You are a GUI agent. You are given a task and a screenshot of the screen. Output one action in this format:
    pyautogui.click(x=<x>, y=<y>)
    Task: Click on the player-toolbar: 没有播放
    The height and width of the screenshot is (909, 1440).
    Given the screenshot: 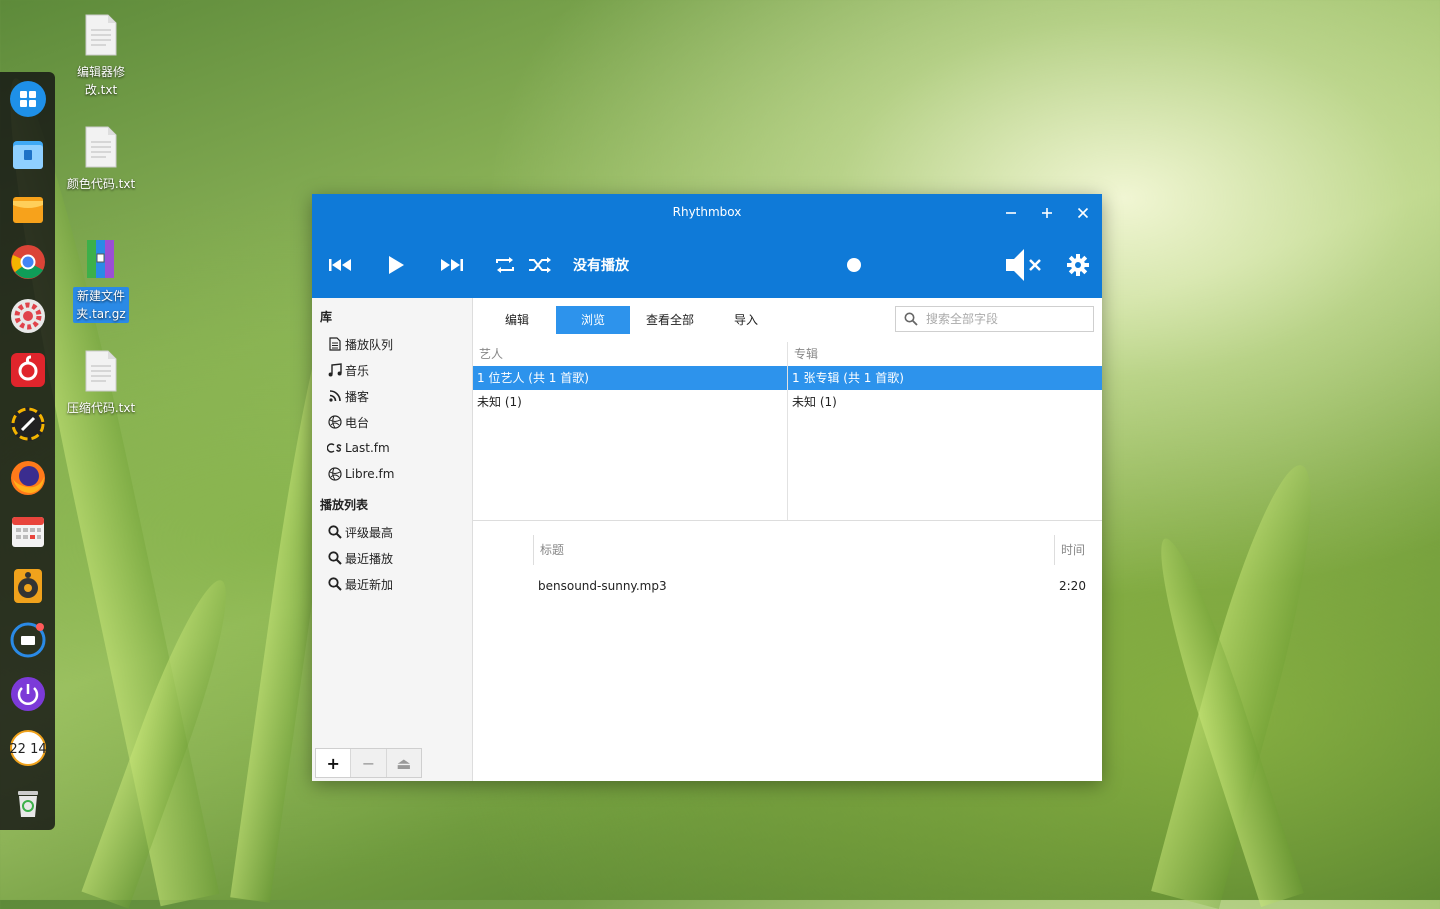 What is the action you would take?
    pyautogui.click(x=707, y=265)
    